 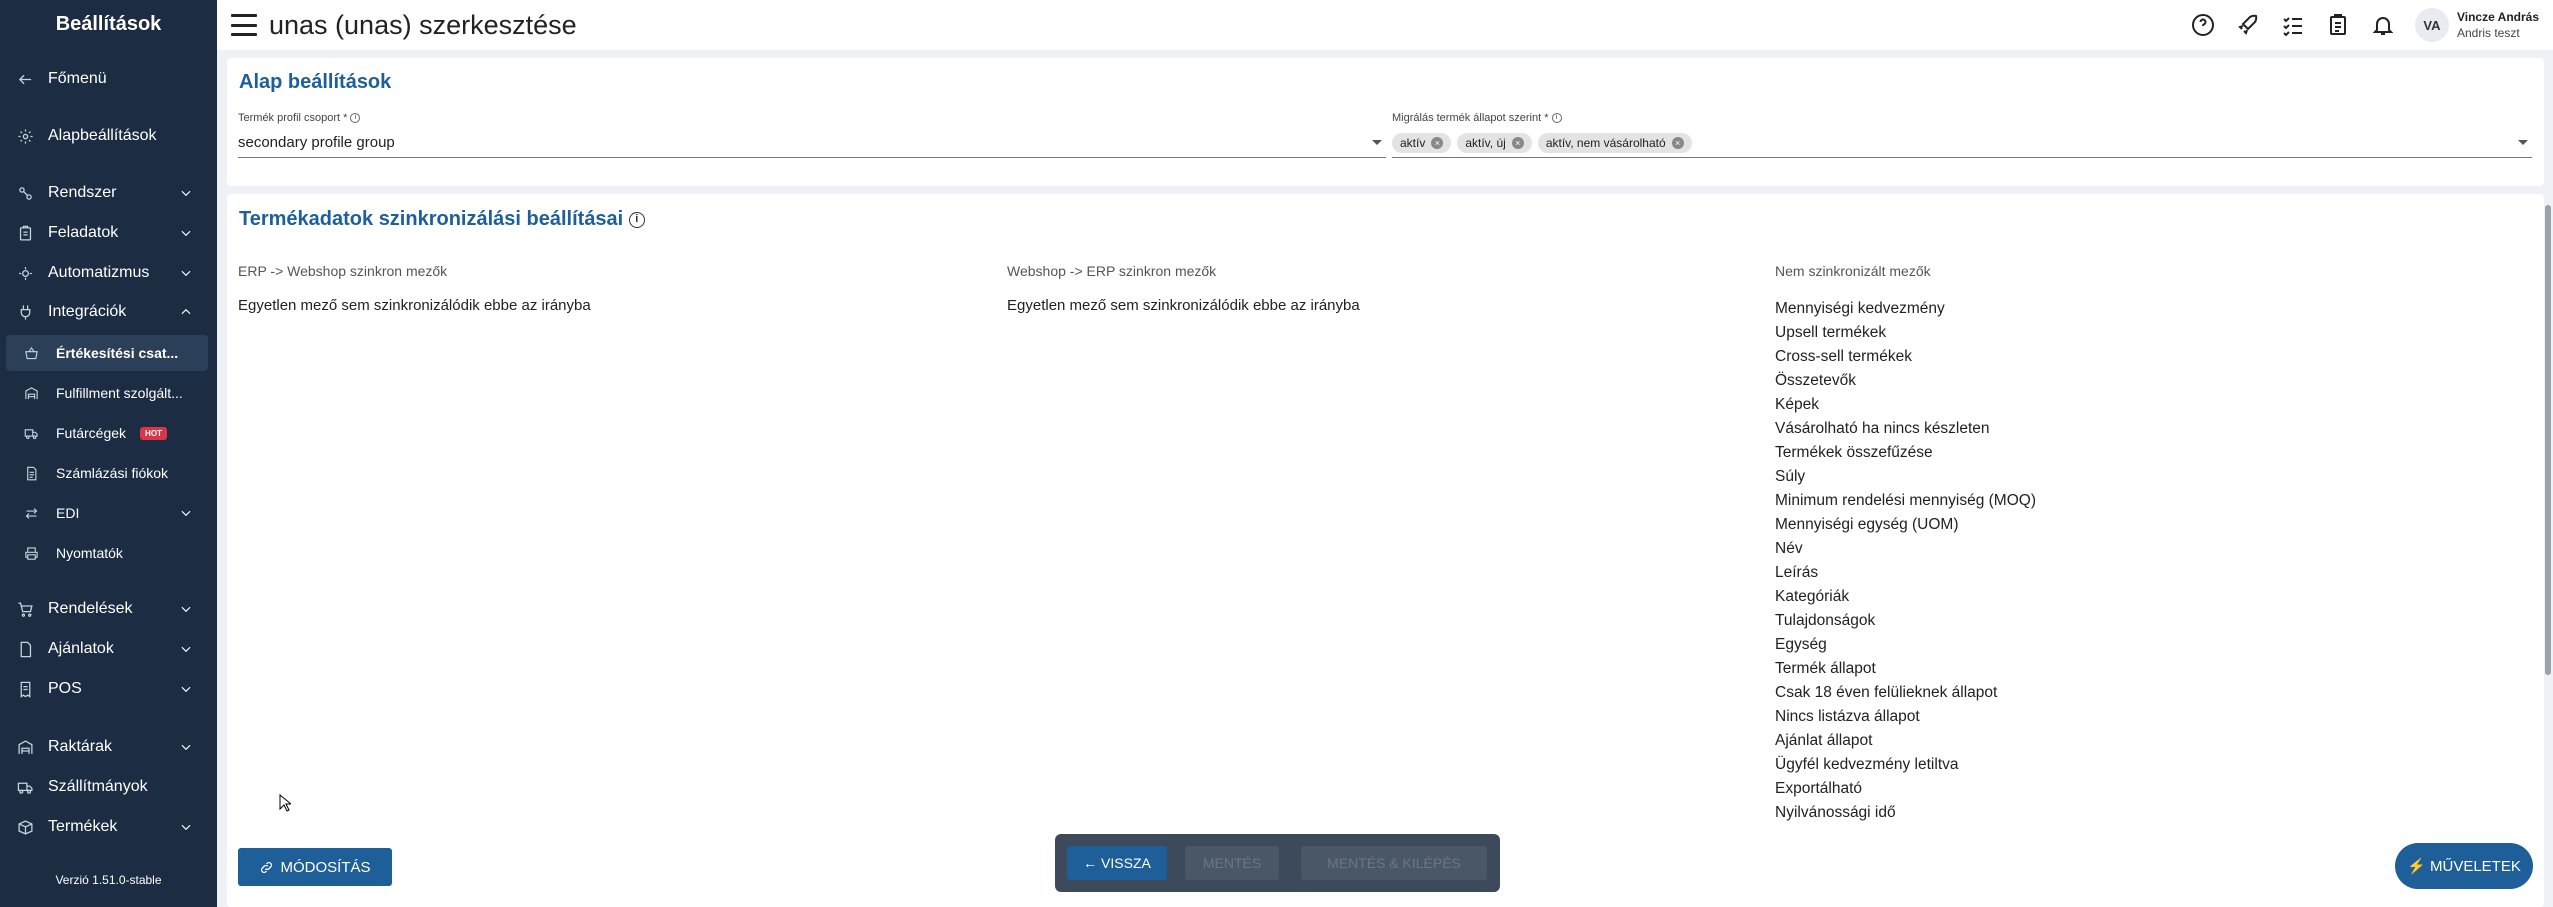 What do you see at coordinates (25, 649) in the screenshot?
I see `file-icon` at bounding box center [25, 649].